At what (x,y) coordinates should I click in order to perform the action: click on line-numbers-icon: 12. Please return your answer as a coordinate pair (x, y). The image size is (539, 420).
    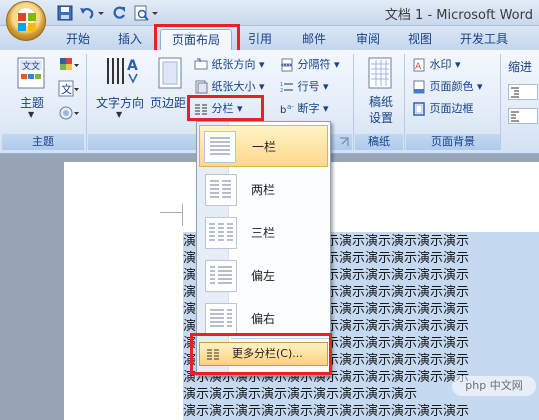
    Looking at the image, I should click on (286, 88).